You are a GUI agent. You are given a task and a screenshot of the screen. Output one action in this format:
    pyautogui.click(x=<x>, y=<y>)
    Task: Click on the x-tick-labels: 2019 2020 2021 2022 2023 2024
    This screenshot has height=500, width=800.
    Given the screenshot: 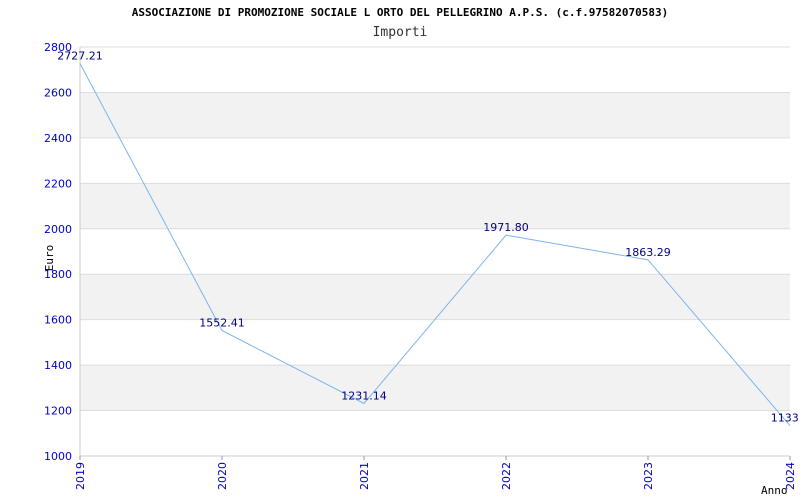 What is the action you would take?
    pyautogui.click(x=435, y=476)
    